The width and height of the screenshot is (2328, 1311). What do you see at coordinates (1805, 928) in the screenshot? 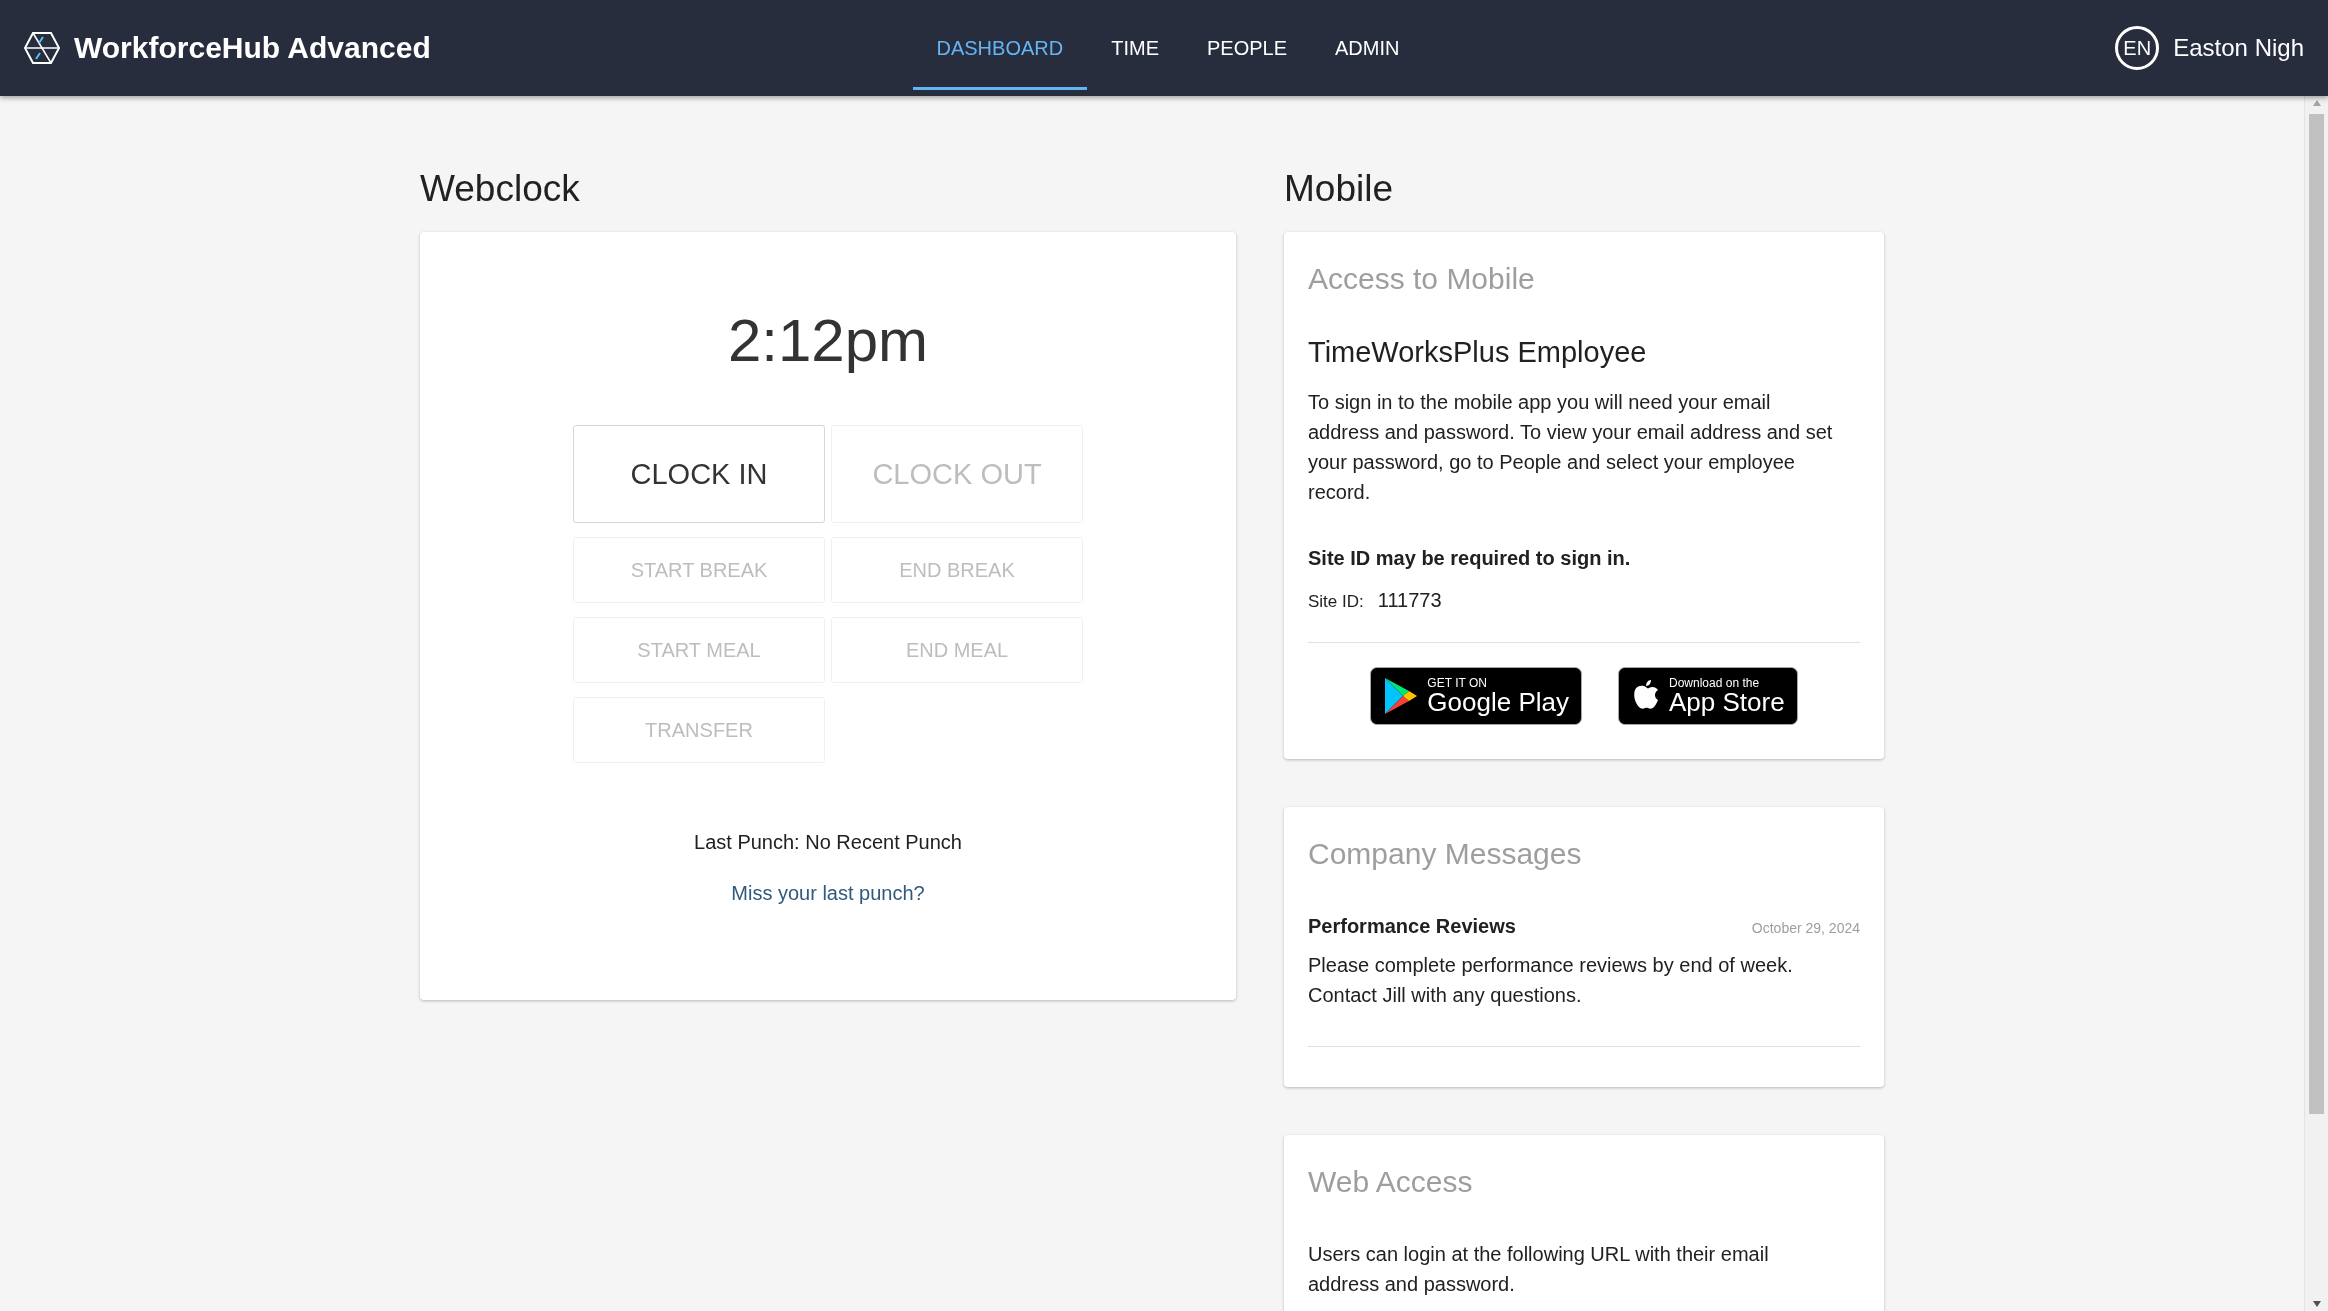
I see `message-date: October 29, 2024` at bounding box center [1805, 928].